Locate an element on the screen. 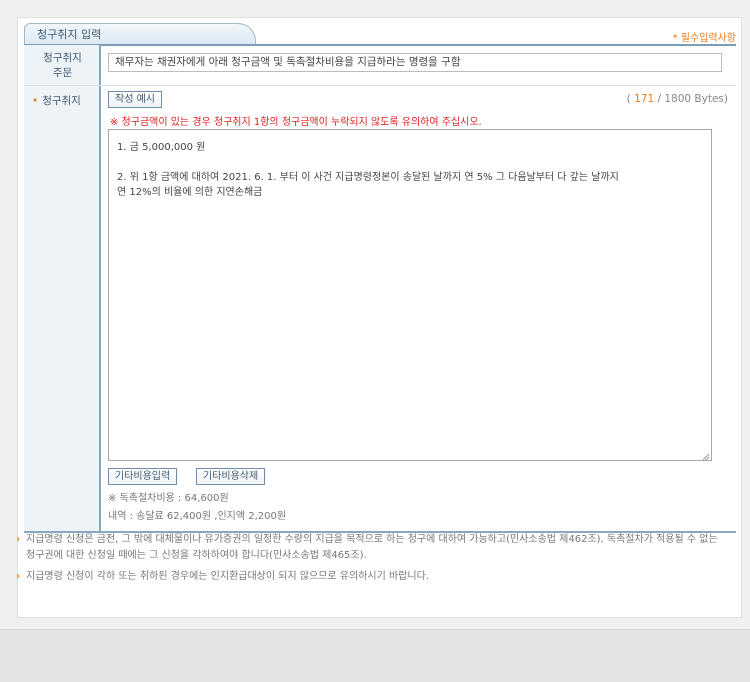  cost-detail: 내역 : 송달료 62,400원 ,인지액 2,200원 is located at coordinates (197, 516).